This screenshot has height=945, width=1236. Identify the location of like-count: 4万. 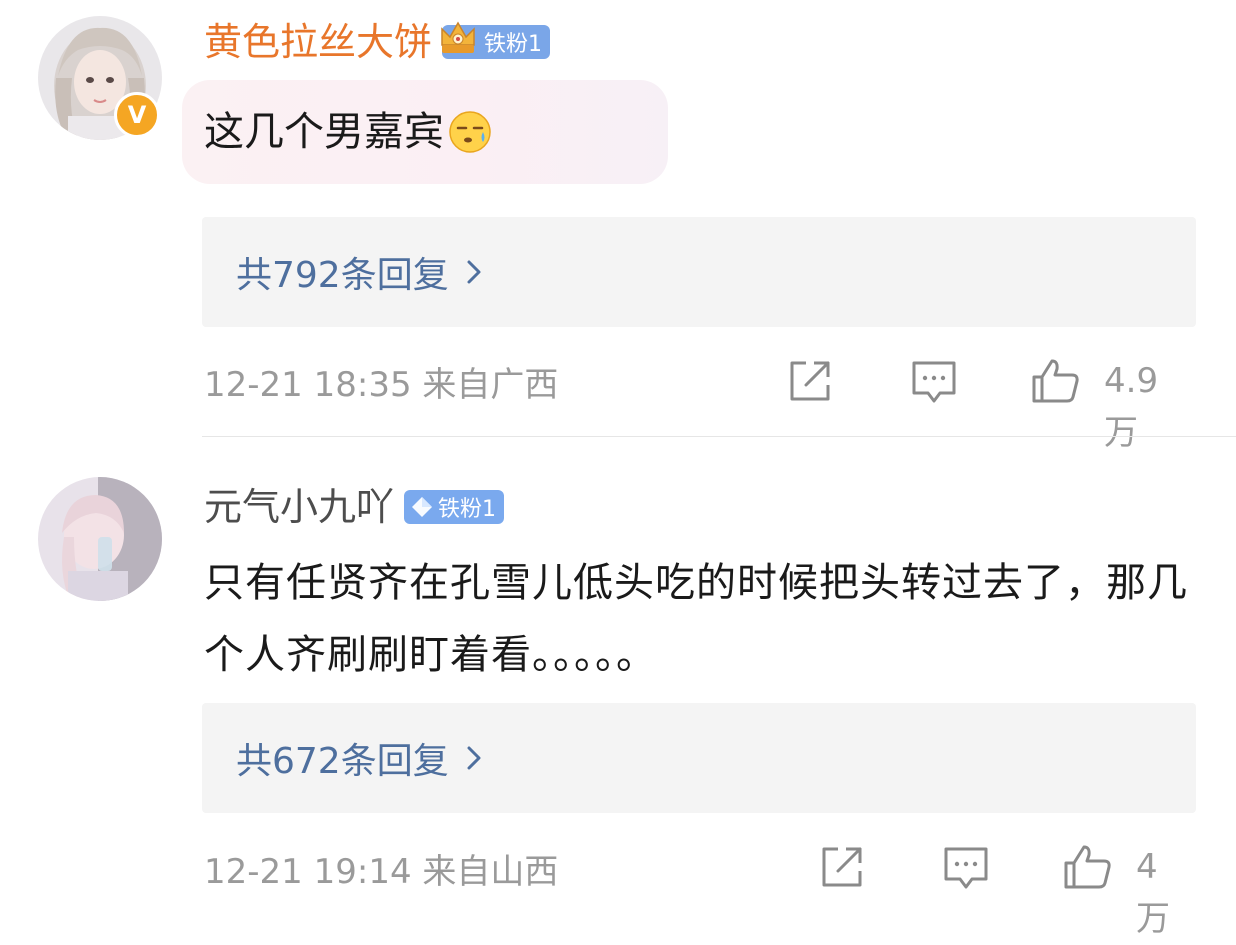
(1153, 893).